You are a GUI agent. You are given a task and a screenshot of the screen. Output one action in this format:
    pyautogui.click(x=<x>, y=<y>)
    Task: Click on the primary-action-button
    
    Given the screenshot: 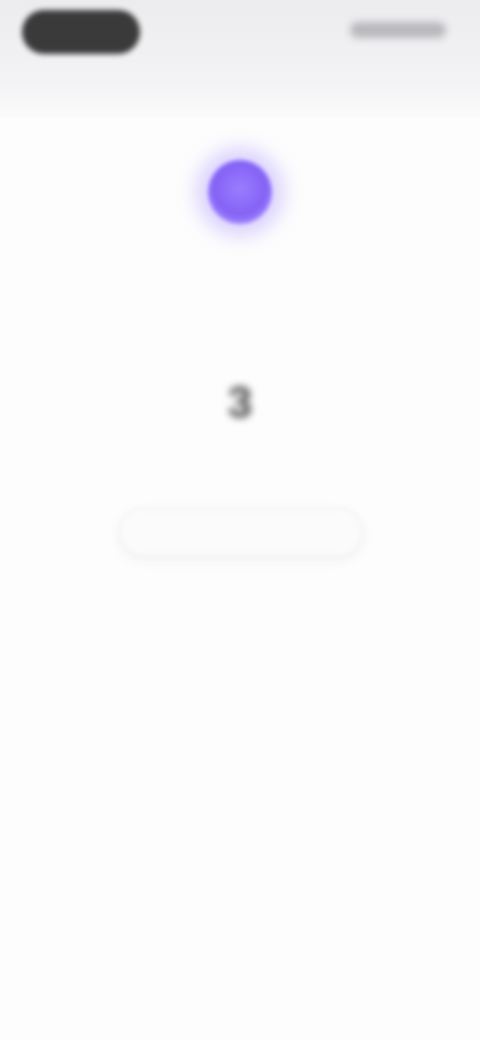 What is the action you would take?
    pyautogui.click(x=241, y=532)
    